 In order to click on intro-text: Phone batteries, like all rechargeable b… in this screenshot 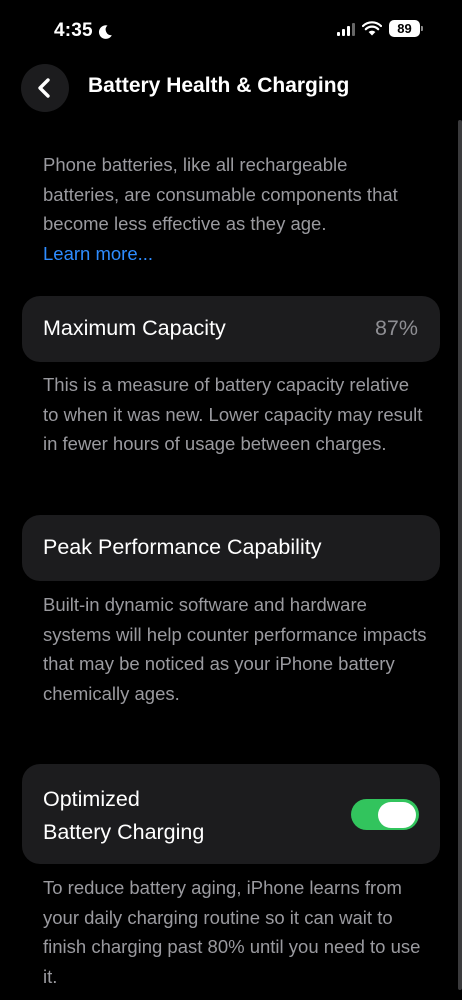, I will do `click(220, 194)`.